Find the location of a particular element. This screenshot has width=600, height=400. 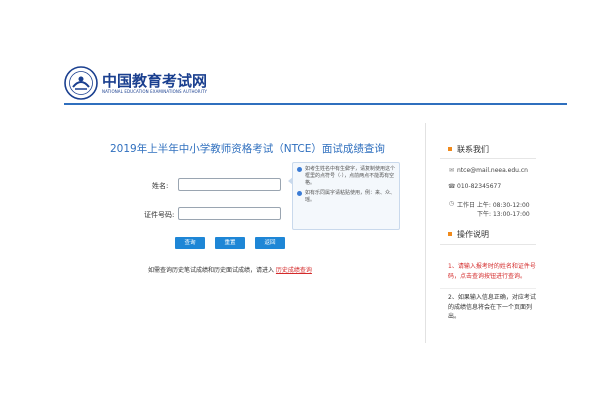

page-title: 2019年上半年中小学教师资格考试（NTCE）面试成绩查询 is located at coordinates (247, 149).